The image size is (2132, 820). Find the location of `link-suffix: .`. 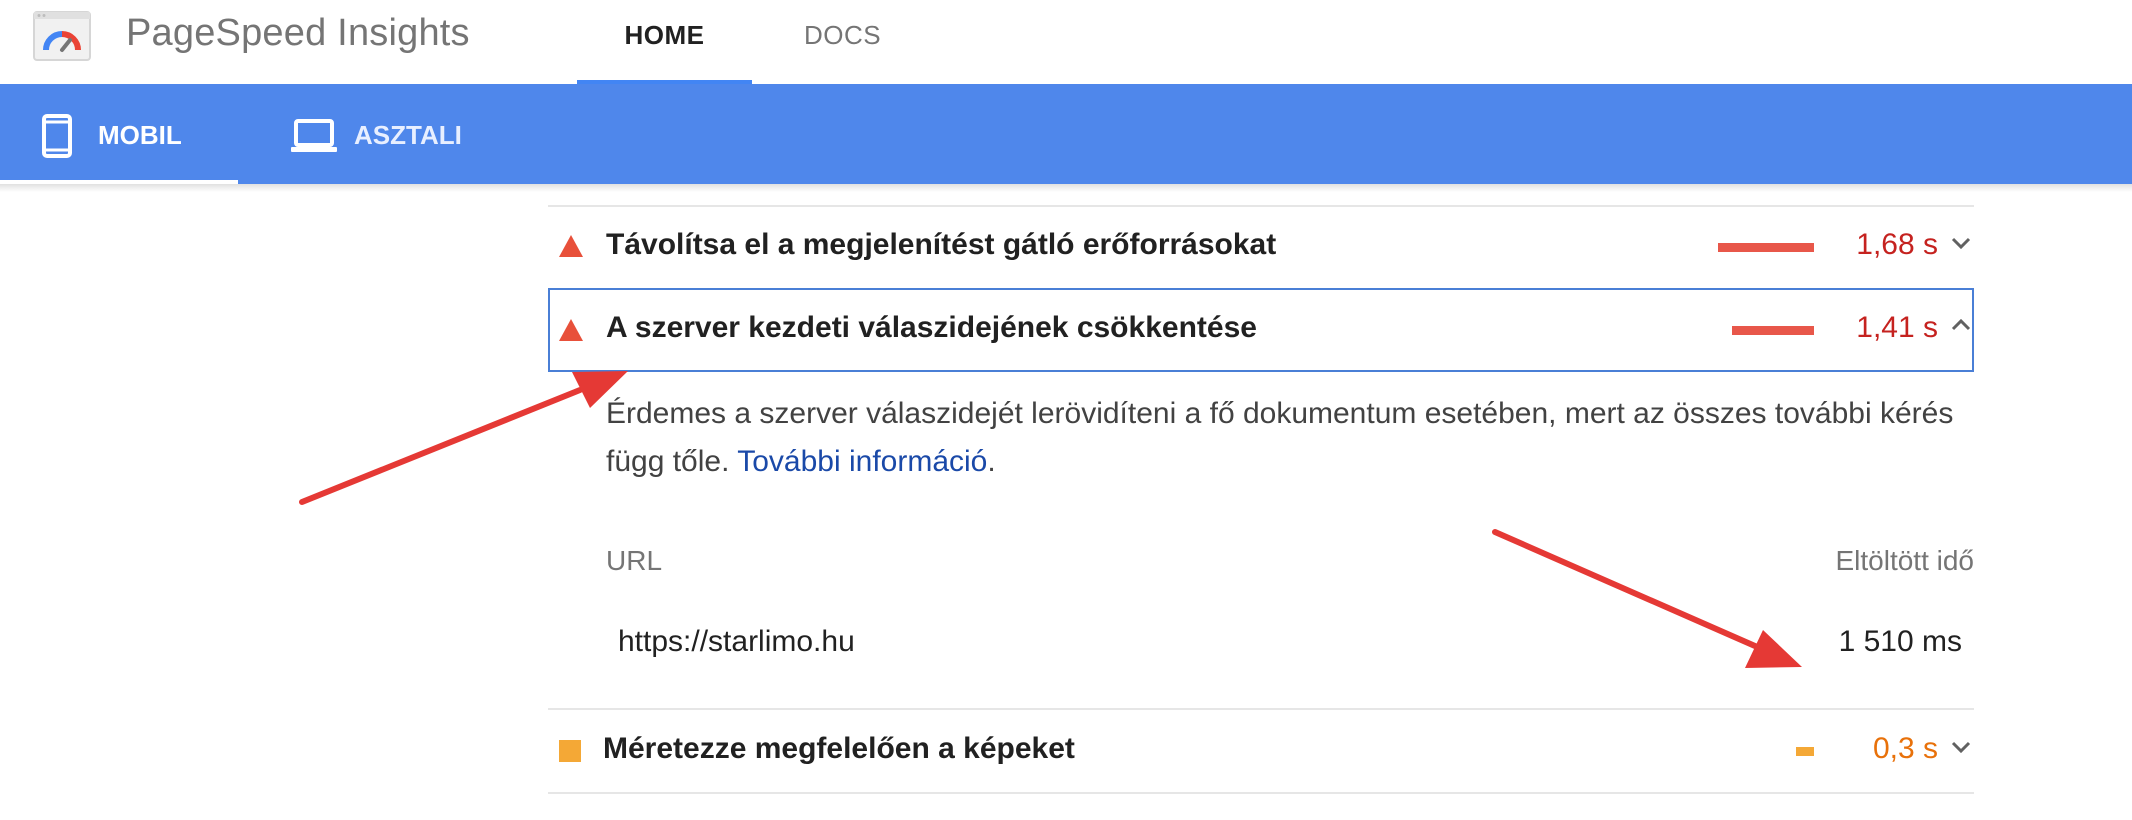

link-suffix: . is located at coordinates (991, 461).